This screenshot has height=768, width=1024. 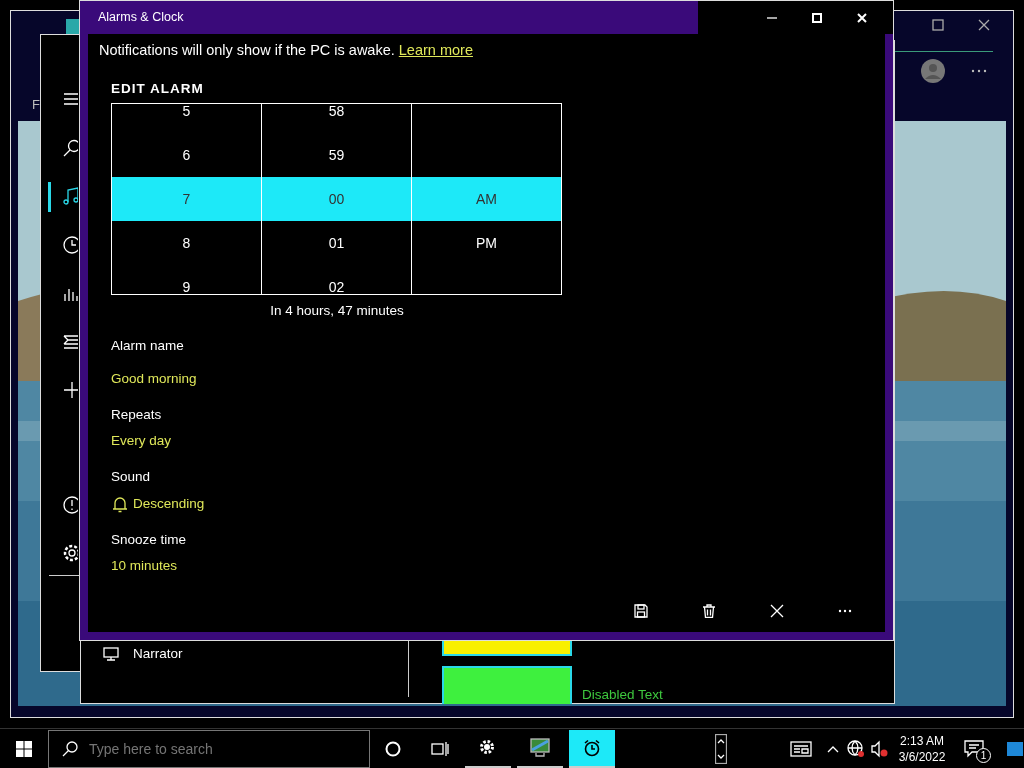 I want to click on info-icon, so click(x=70, y=504).